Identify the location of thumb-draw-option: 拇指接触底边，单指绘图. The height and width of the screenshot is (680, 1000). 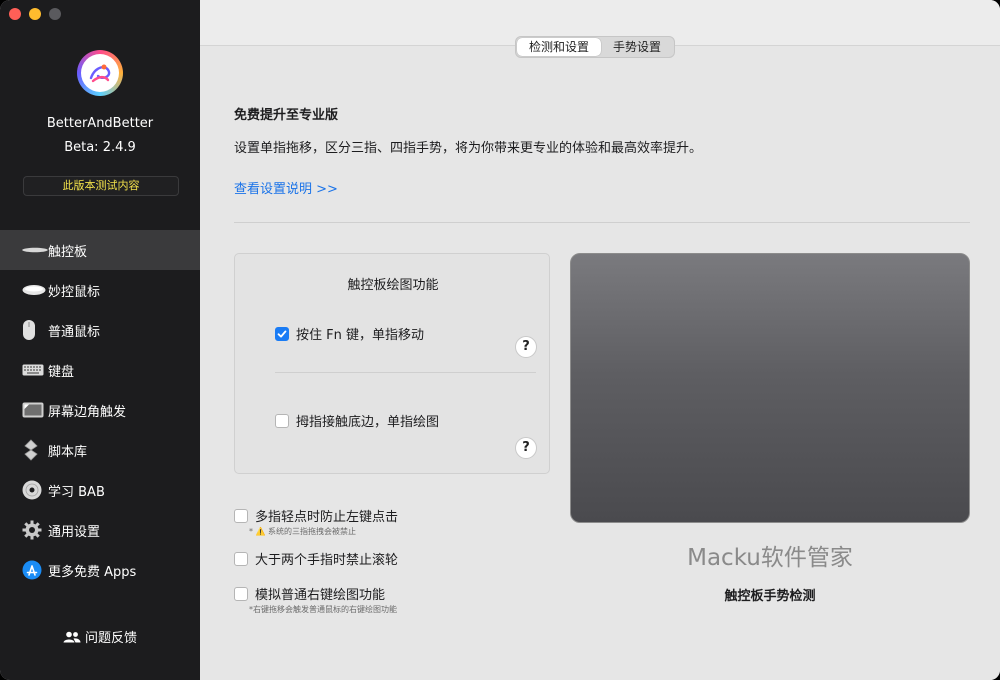
(357, 420).